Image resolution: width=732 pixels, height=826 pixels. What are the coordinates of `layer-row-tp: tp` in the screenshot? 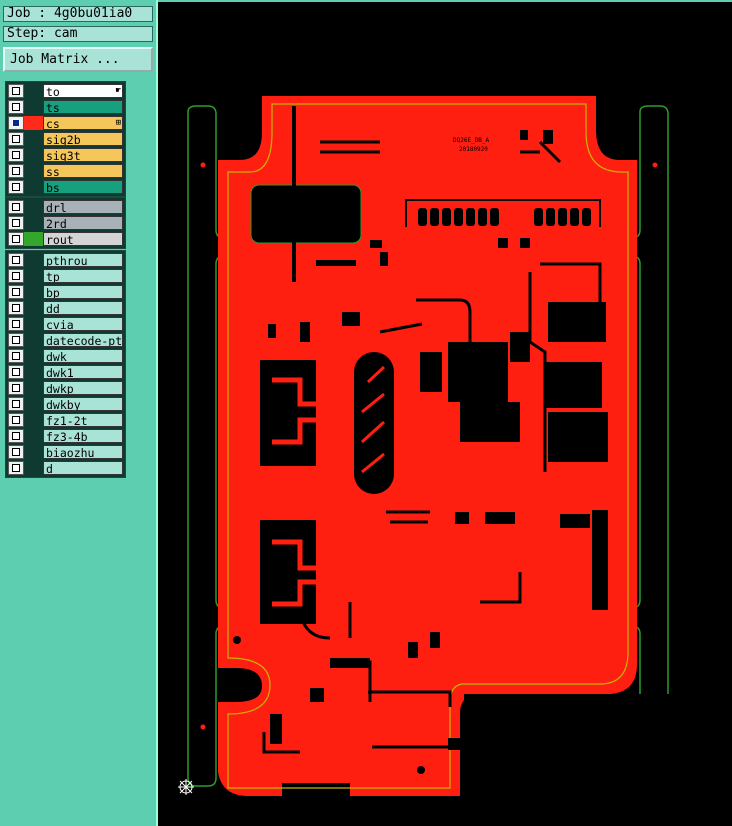 It's located at (65, 276).